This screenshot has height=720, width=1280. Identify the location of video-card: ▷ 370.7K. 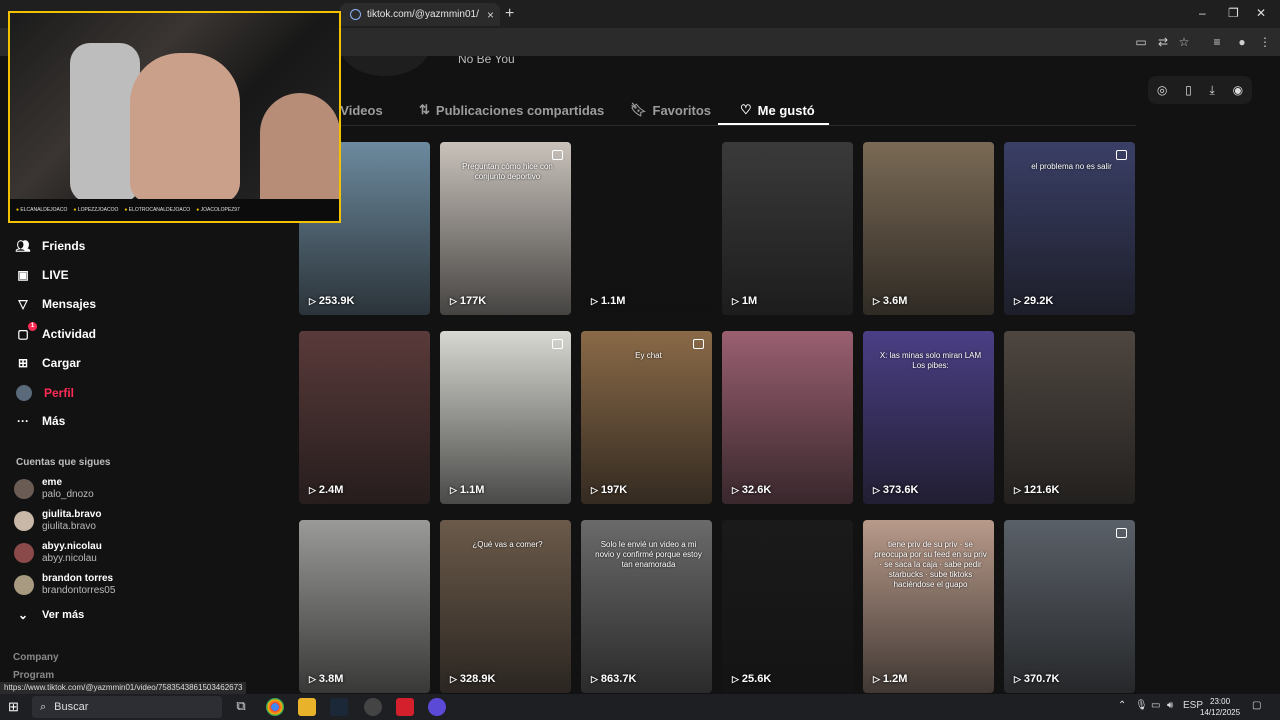
(1069, 606).